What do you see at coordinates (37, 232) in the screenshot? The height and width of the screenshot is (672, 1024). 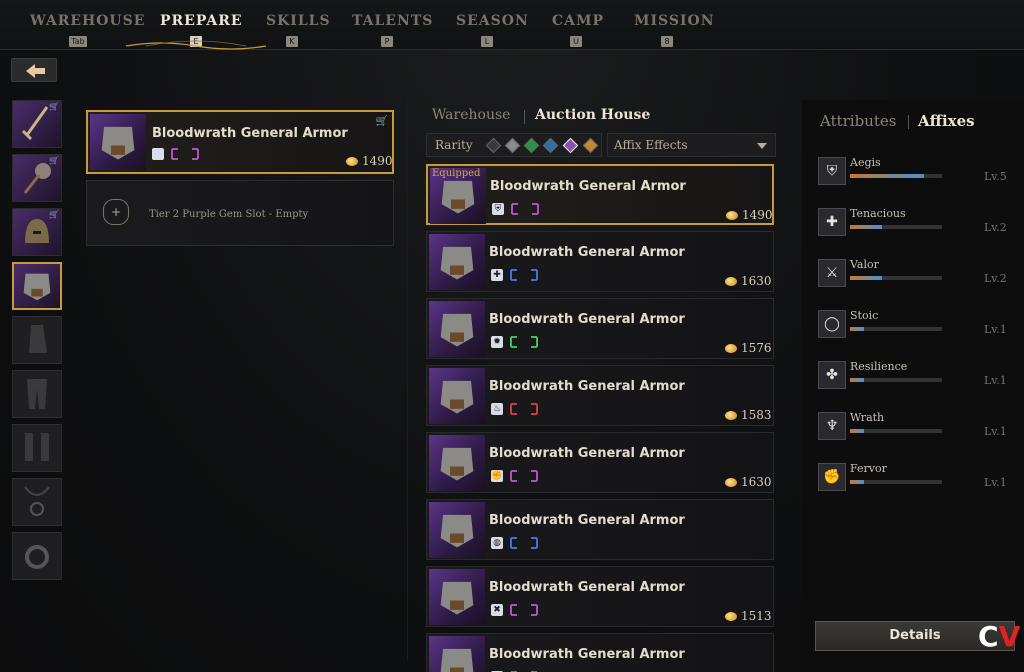 I see `slot-helmet: 🛒` at bounding box center [37, 232].